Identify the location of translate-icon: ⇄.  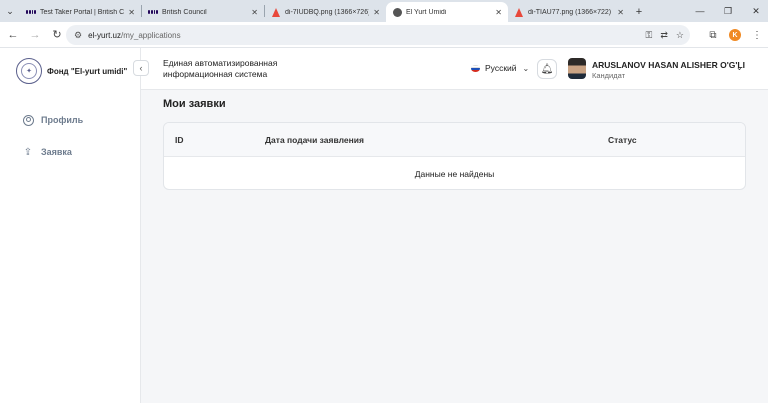
(664, 35).